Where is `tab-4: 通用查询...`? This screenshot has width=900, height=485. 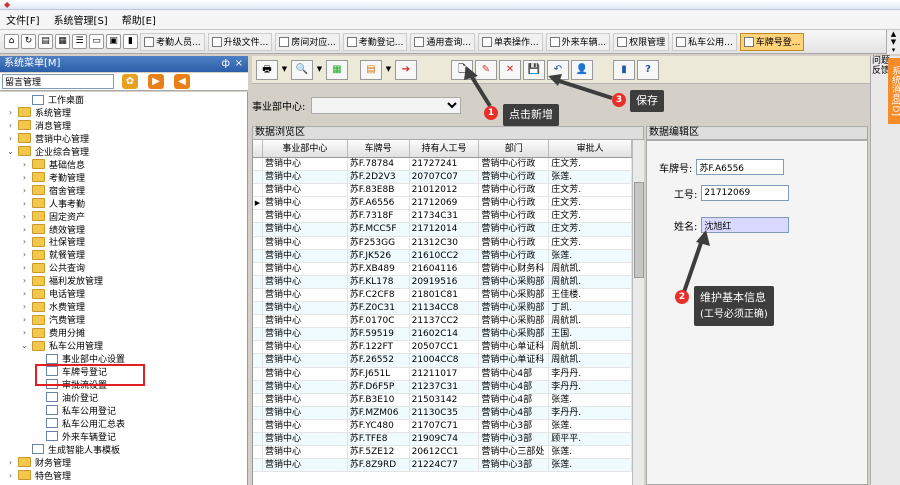 tab-4: 通用查询... is located at coordinates (442, 41).